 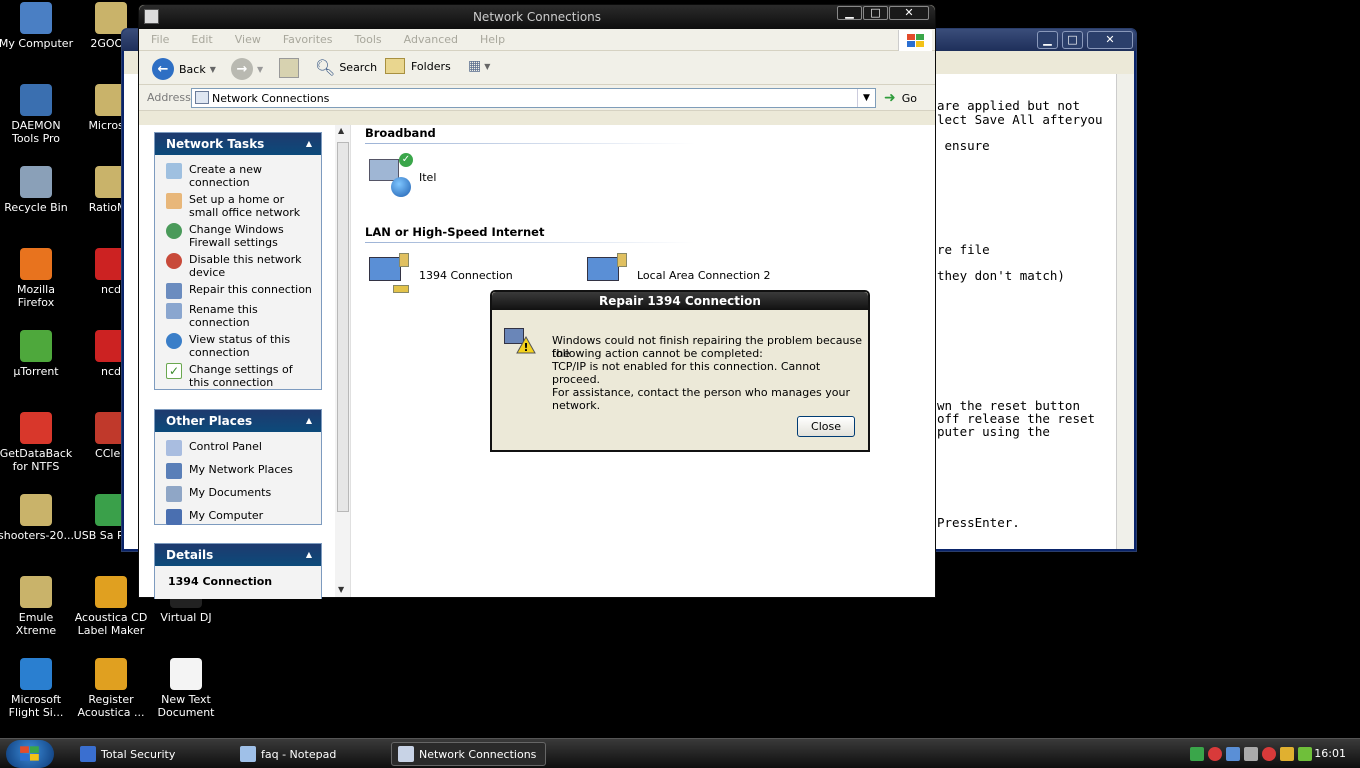 What do you see at coordinates (238, 449) in the screenshot?
I see `place-control-panel: Control Panel` at bounding box center [238, 449].